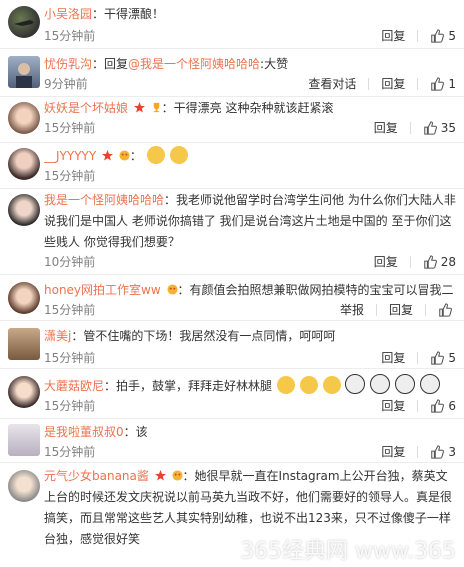 This screenshot has width=464, height=567. What do you see at coordinates (232, 119) in the screenshot?
I see `comment-item: 妖妖是个坏姑娘 ：干得漂亮 这种杂种就该赶紧滚 15分钟前 回复 35` at bounding box center [232, 119].